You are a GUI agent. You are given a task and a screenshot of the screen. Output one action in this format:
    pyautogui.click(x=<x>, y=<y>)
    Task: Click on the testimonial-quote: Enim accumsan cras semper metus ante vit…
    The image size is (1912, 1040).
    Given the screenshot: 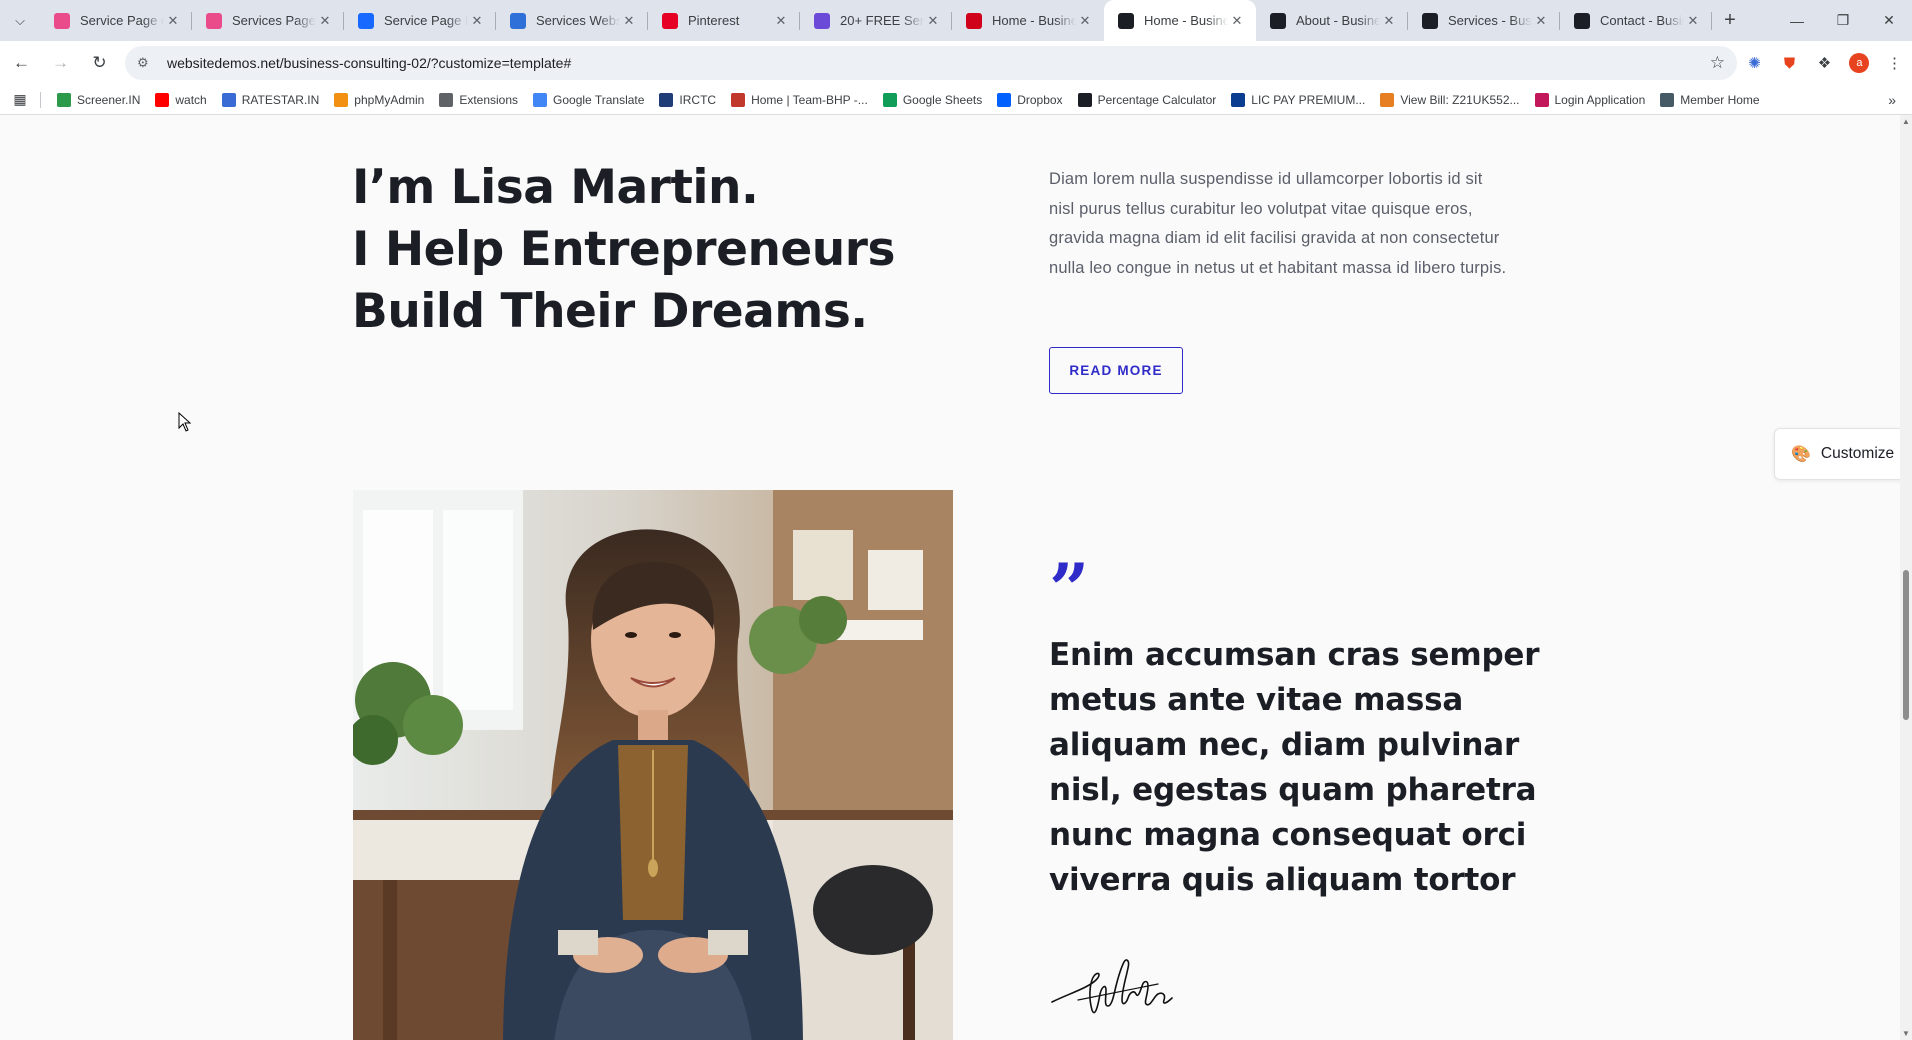 What is the action you would take?
    pyautogui.click(x=1294, y=767)
    